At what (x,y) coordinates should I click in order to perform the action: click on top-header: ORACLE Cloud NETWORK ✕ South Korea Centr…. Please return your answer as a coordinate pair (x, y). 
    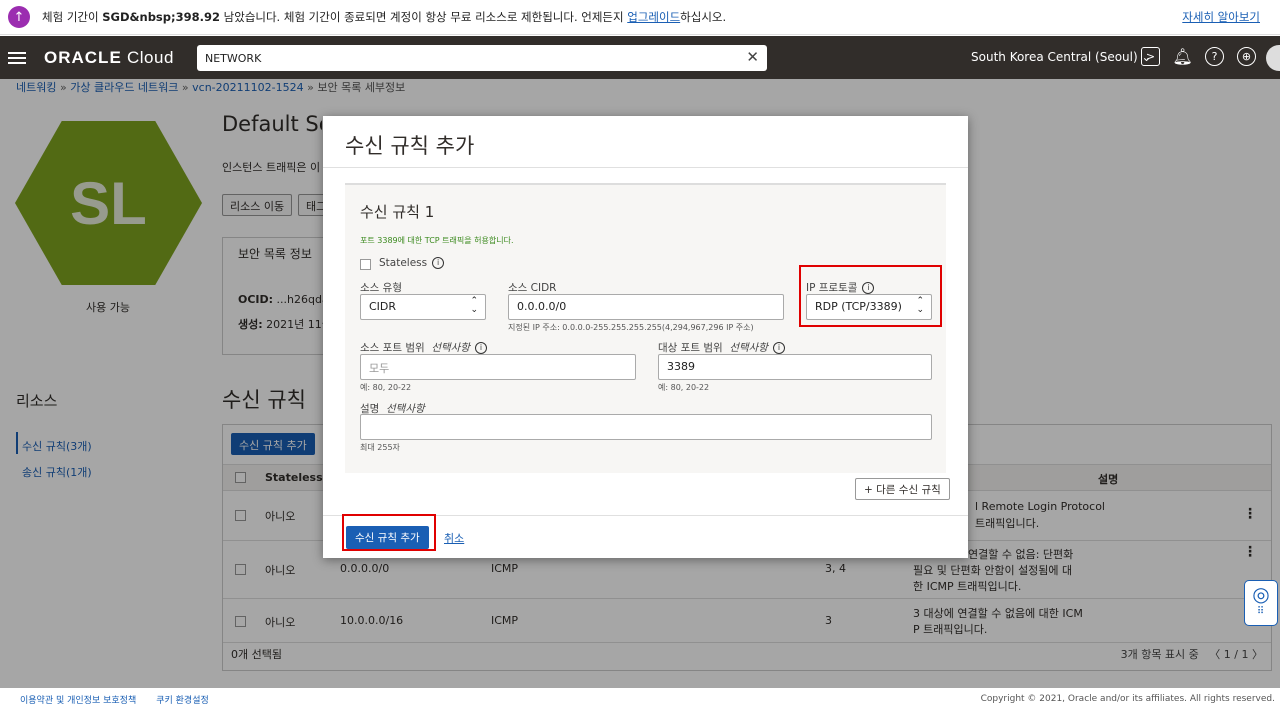
    Looking at the image, I should click on (640, 57).